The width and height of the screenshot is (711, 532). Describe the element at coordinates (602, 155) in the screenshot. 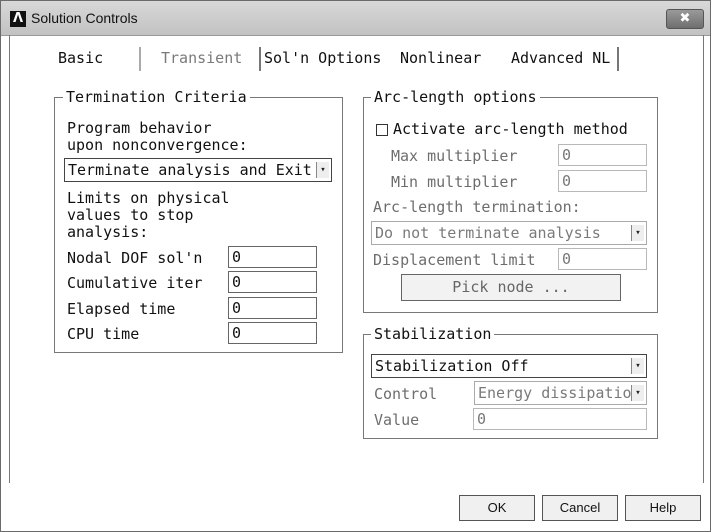

I see `max-multiplier-input: 0` at that location.